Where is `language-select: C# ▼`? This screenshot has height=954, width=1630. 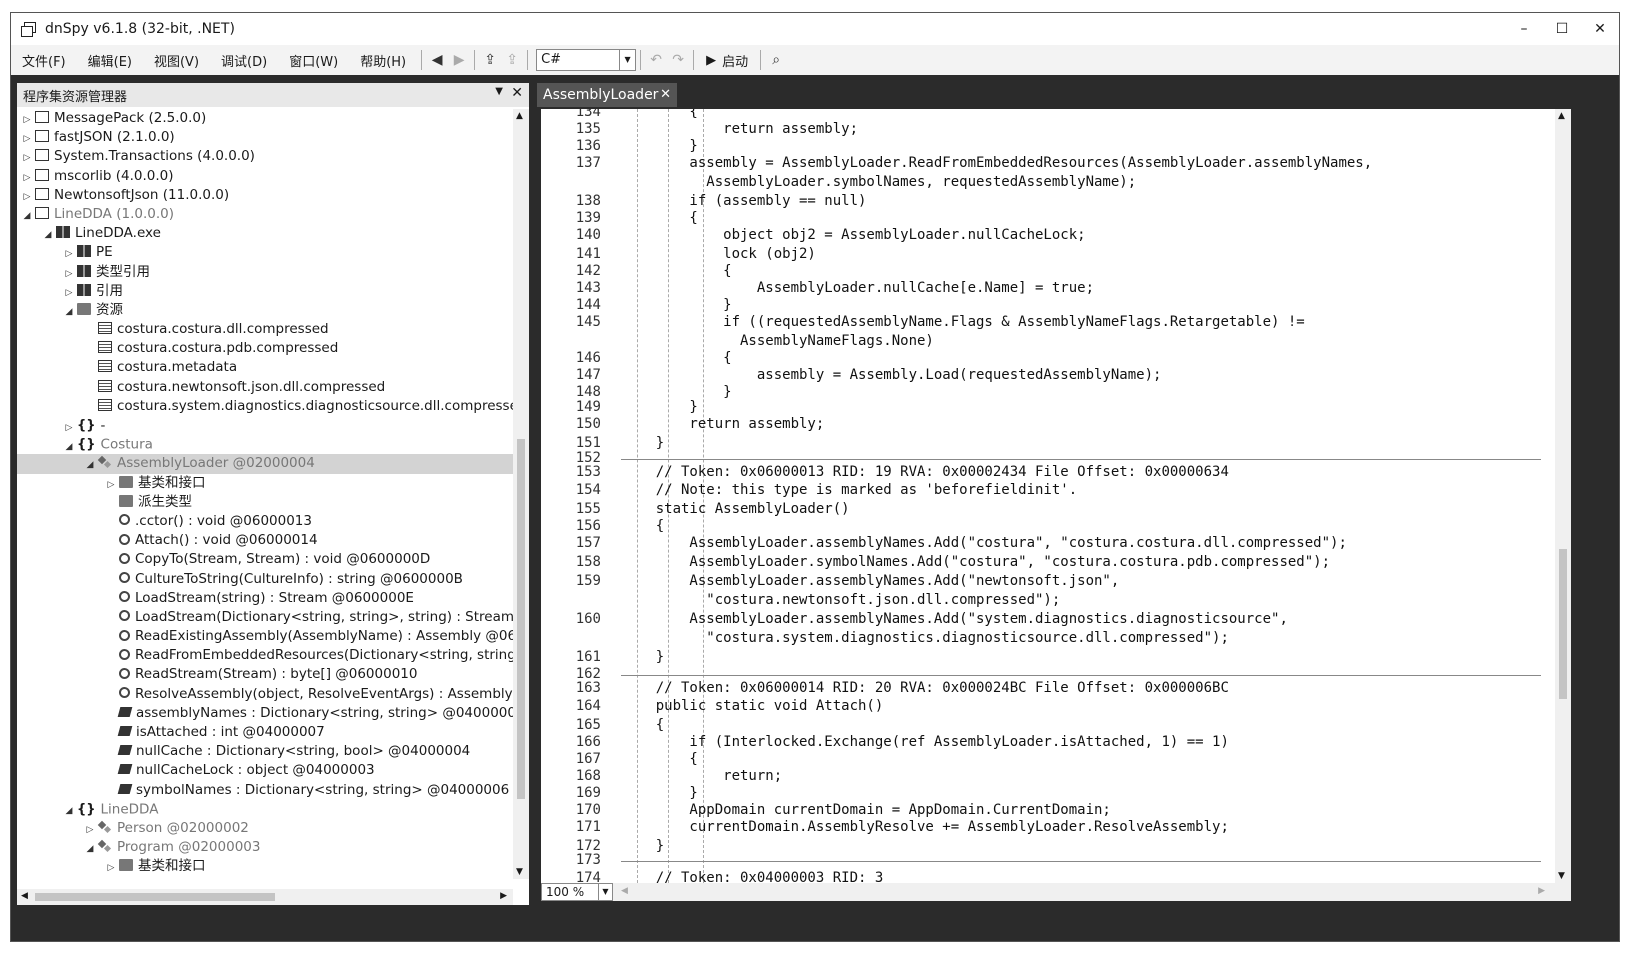
language-select: C# ▼ is located at coordinates (586, 60).